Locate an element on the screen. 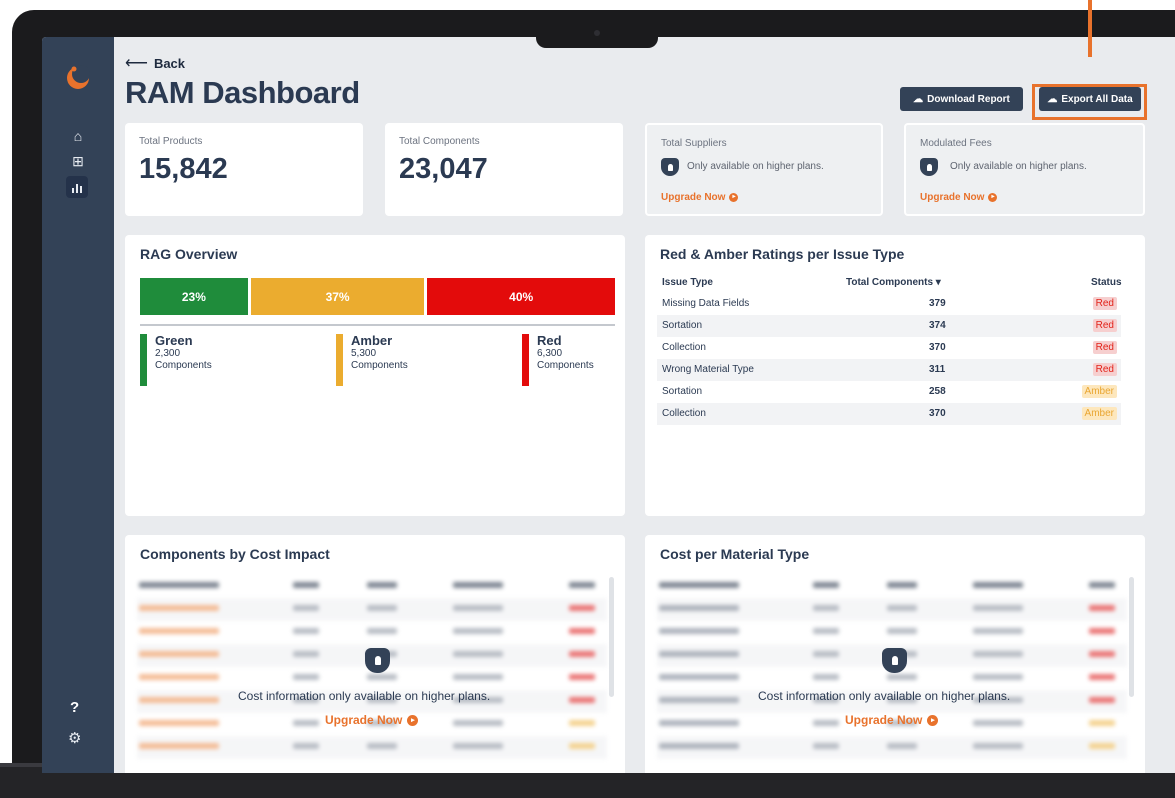  column-header-total-components: Total Components ▾ is located at coordinates (893, 282).